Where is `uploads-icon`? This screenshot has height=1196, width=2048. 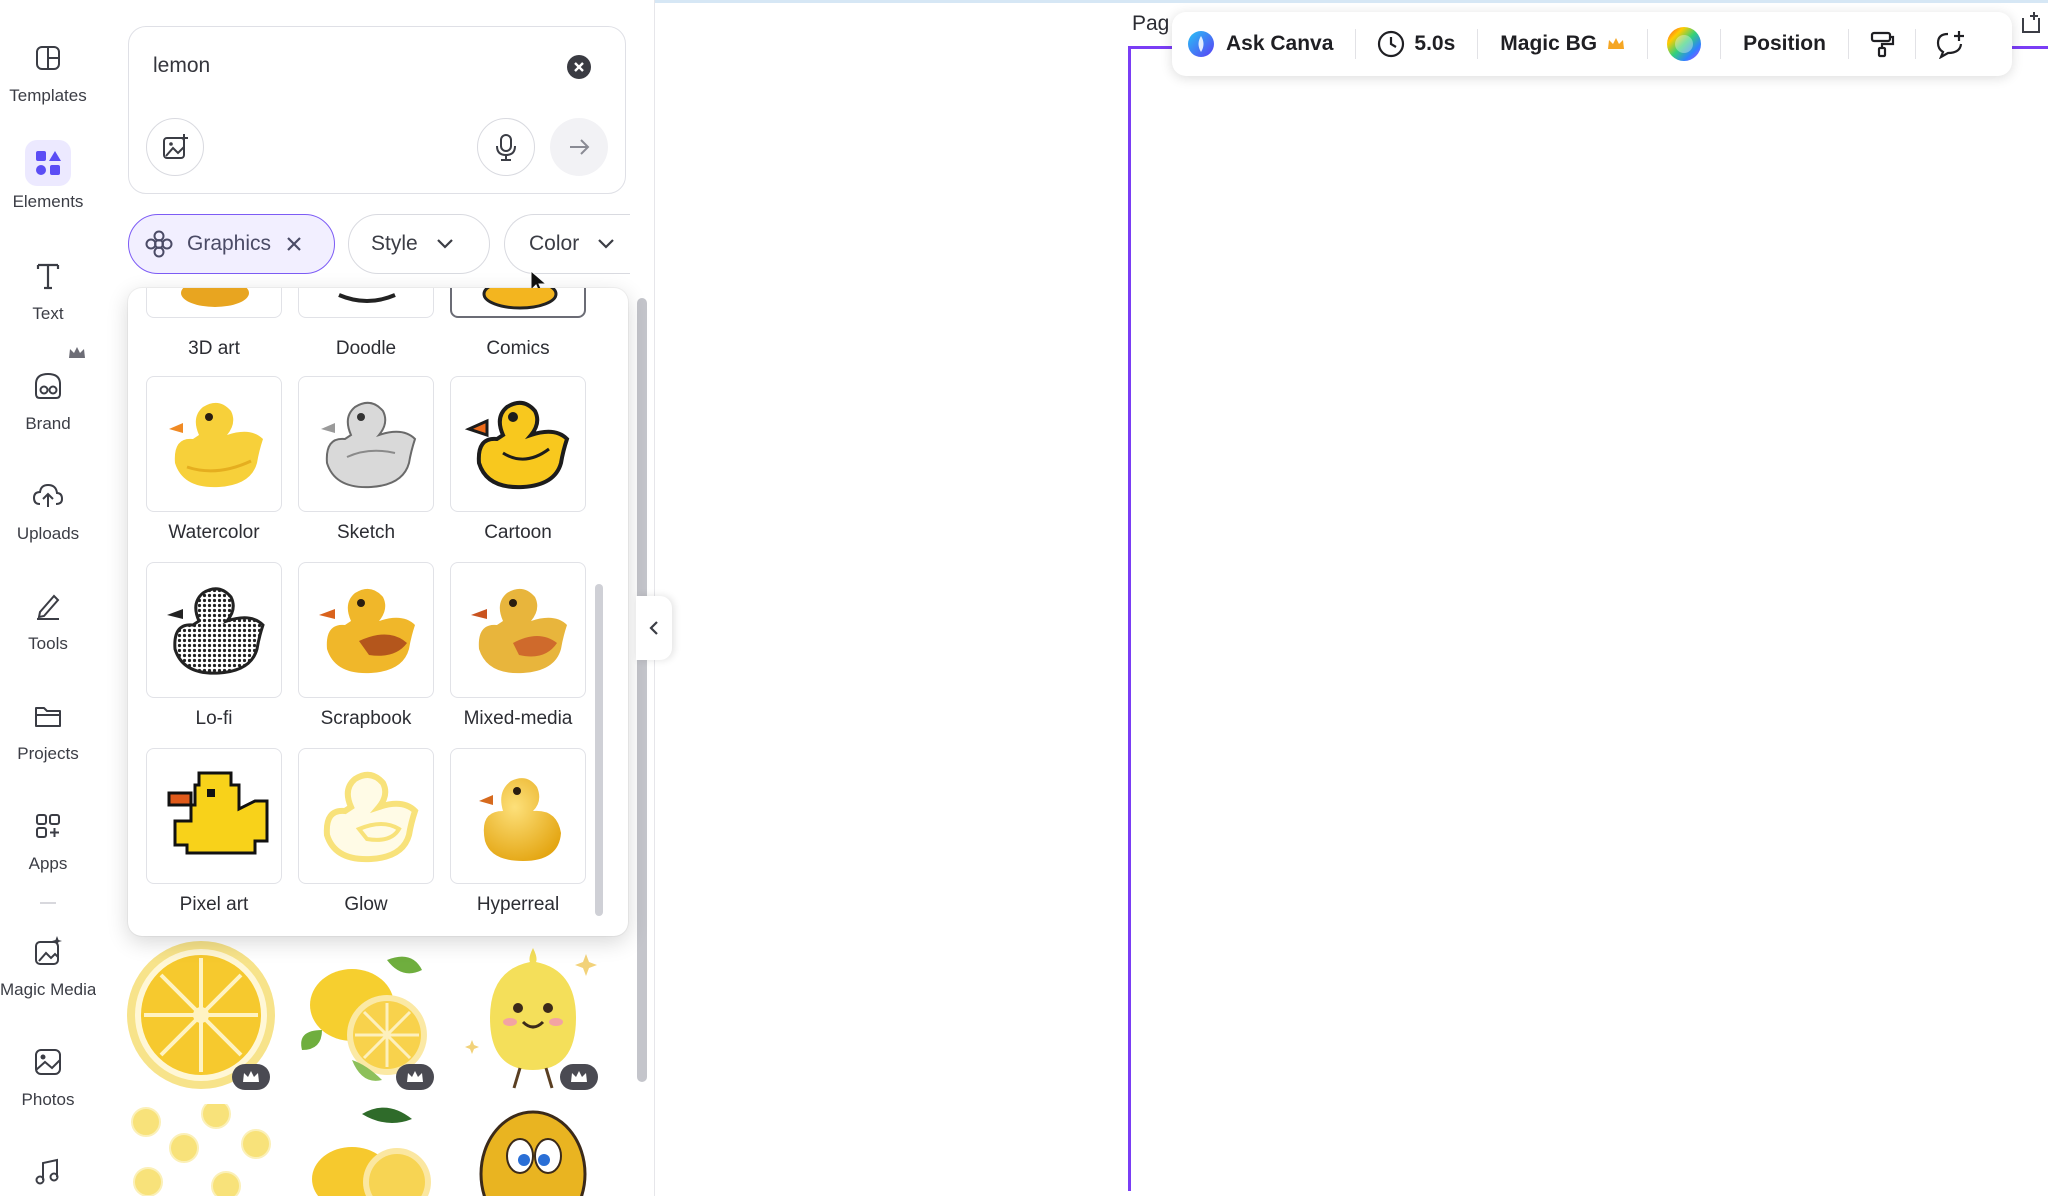
uploads-icon is located at coordinates (48, 495).